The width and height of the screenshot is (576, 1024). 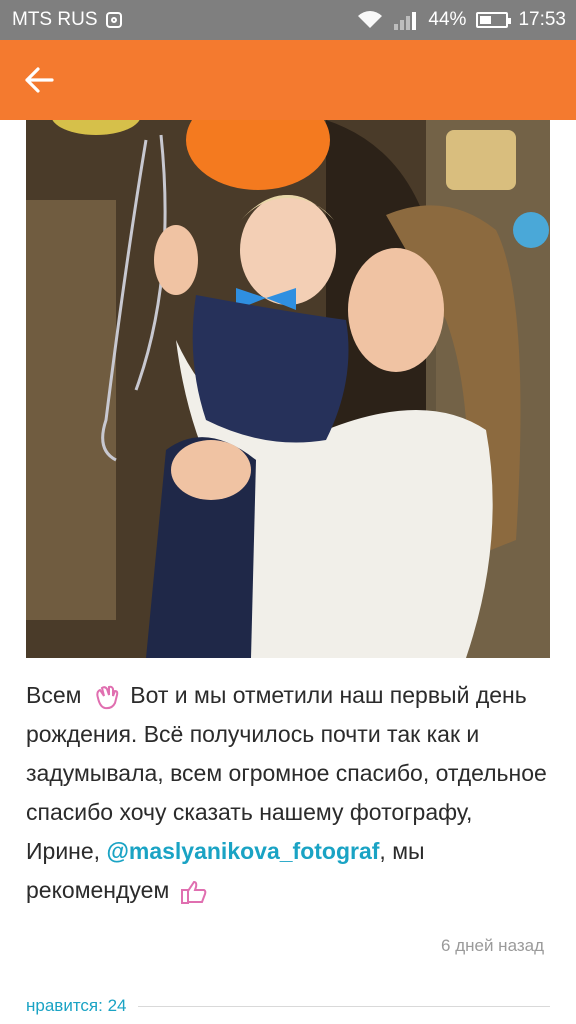 What do you see at coordinates (288, 80) in the screenshot?
I see `app-bar` at bounding box center [288, 80].